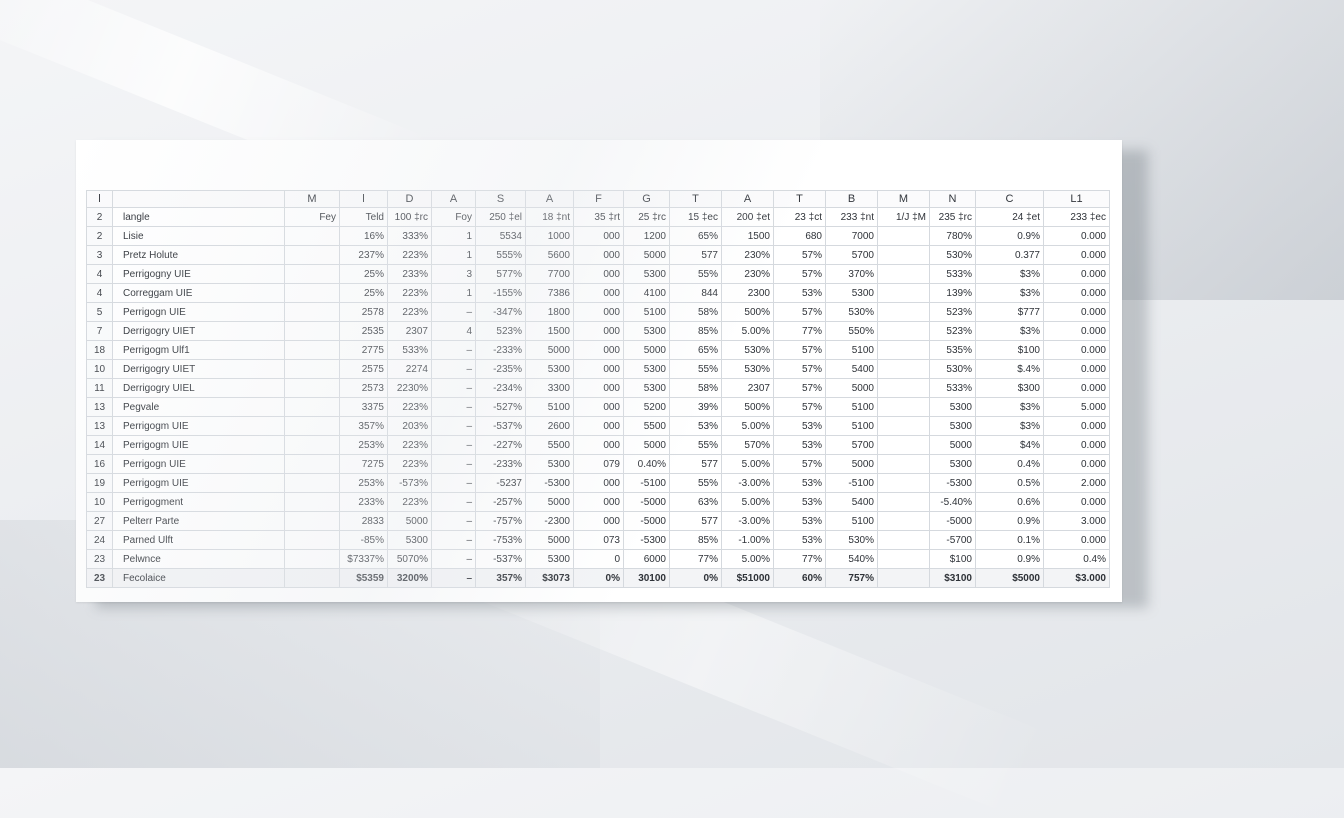 The width and height of the screenshot is (1344, 818). I want to click on cell: Fey, so click(312, 217).